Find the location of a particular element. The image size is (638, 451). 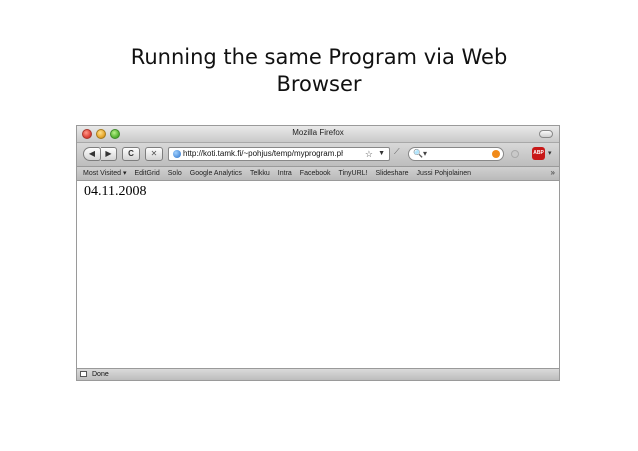

globe-icon is located at coordinates (177, 154).